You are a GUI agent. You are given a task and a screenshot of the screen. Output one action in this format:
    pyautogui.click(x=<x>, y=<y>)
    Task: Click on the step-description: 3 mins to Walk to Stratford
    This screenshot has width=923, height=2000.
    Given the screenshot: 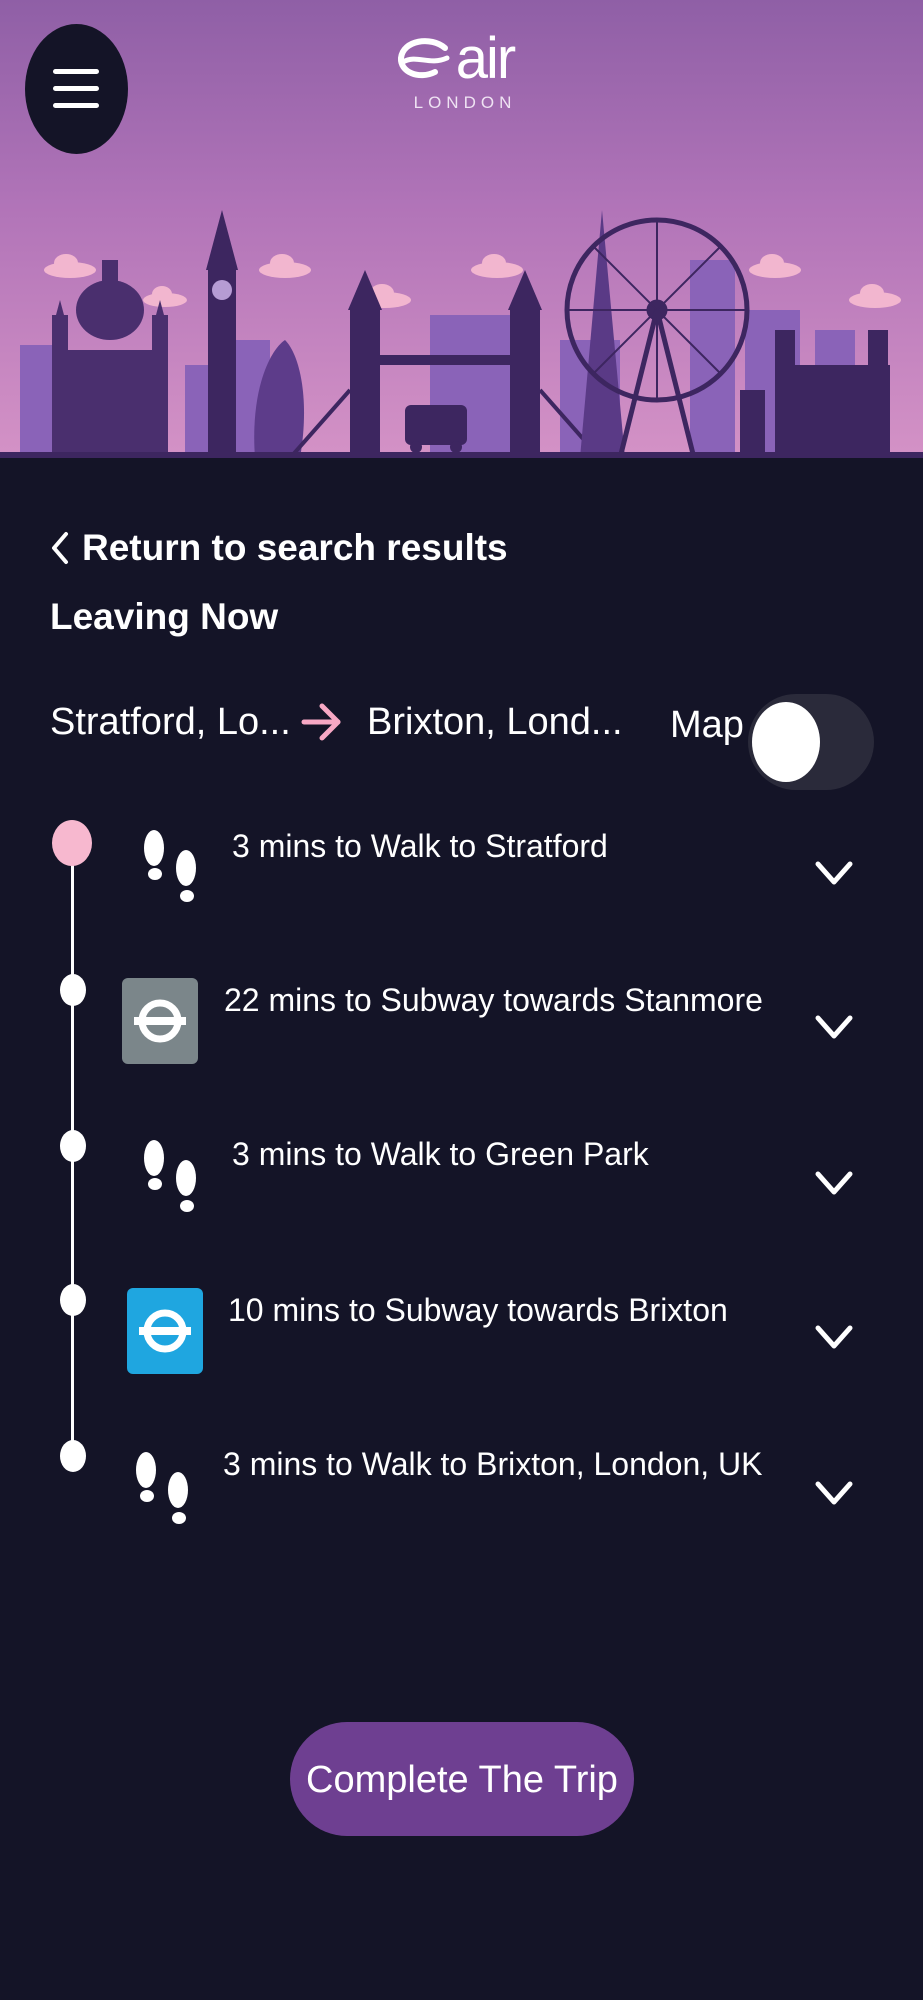 What is the action you would take?
    pyautogui.click(x=420, y=846)
    